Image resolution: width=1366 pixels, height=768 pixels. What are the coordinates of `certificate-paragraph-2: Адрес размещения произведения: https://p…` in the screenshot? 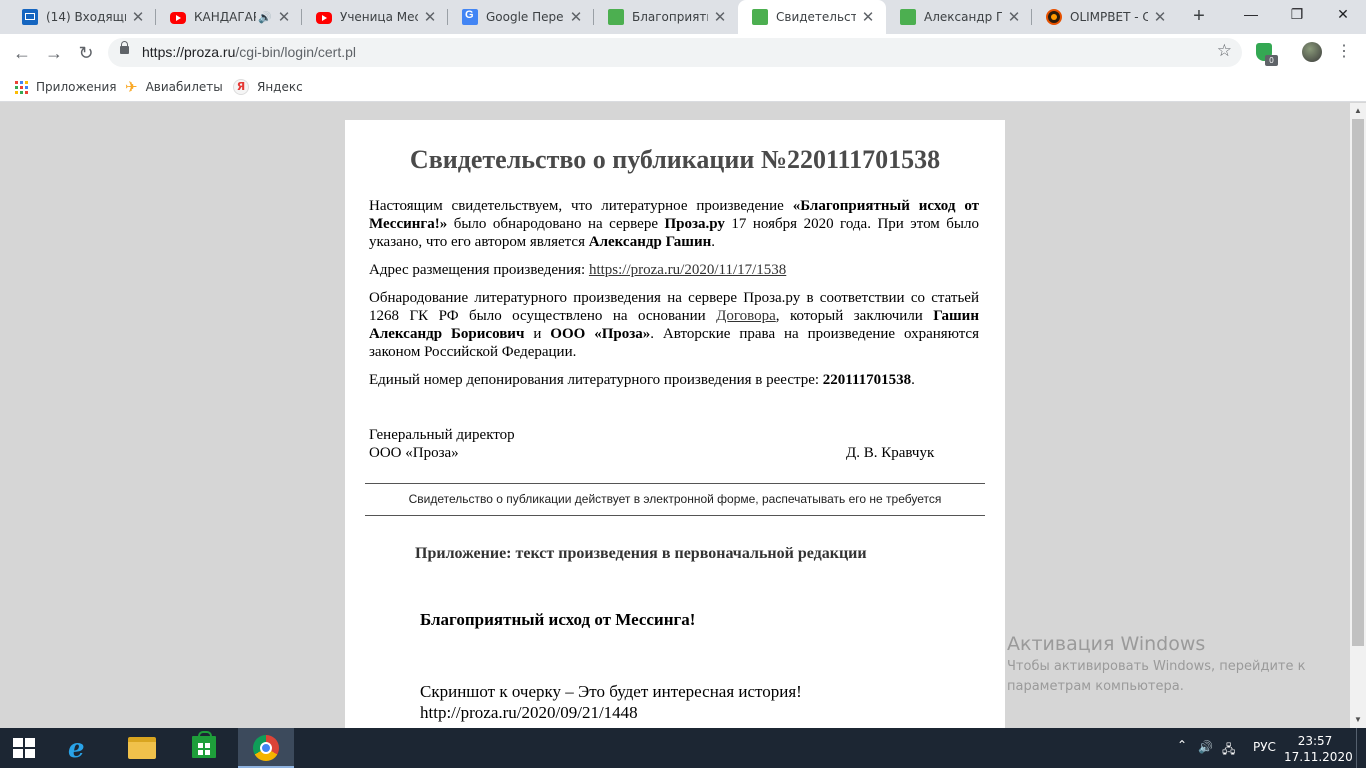 It's located at (674, 270).